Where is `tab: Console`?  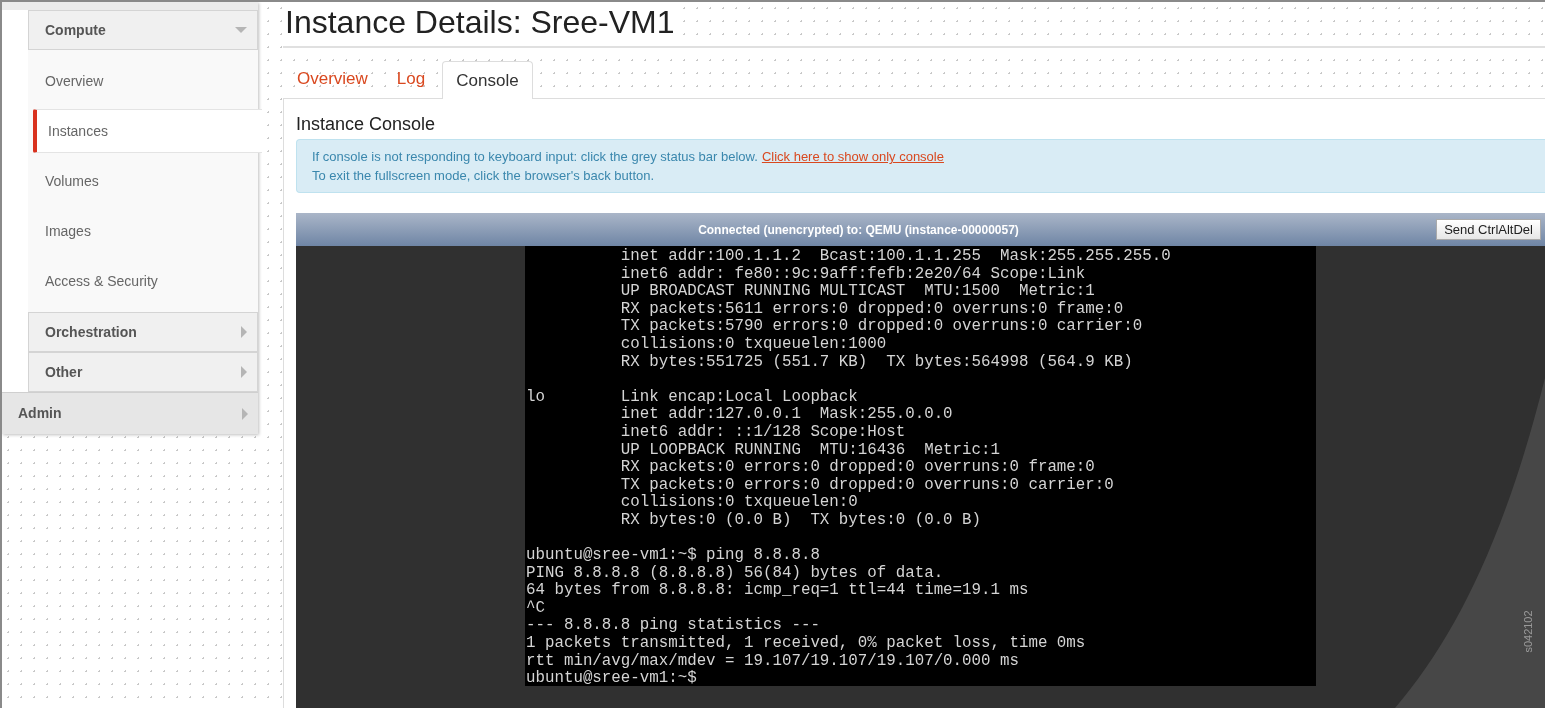 tab: Console is located at coordinates (487, 80).